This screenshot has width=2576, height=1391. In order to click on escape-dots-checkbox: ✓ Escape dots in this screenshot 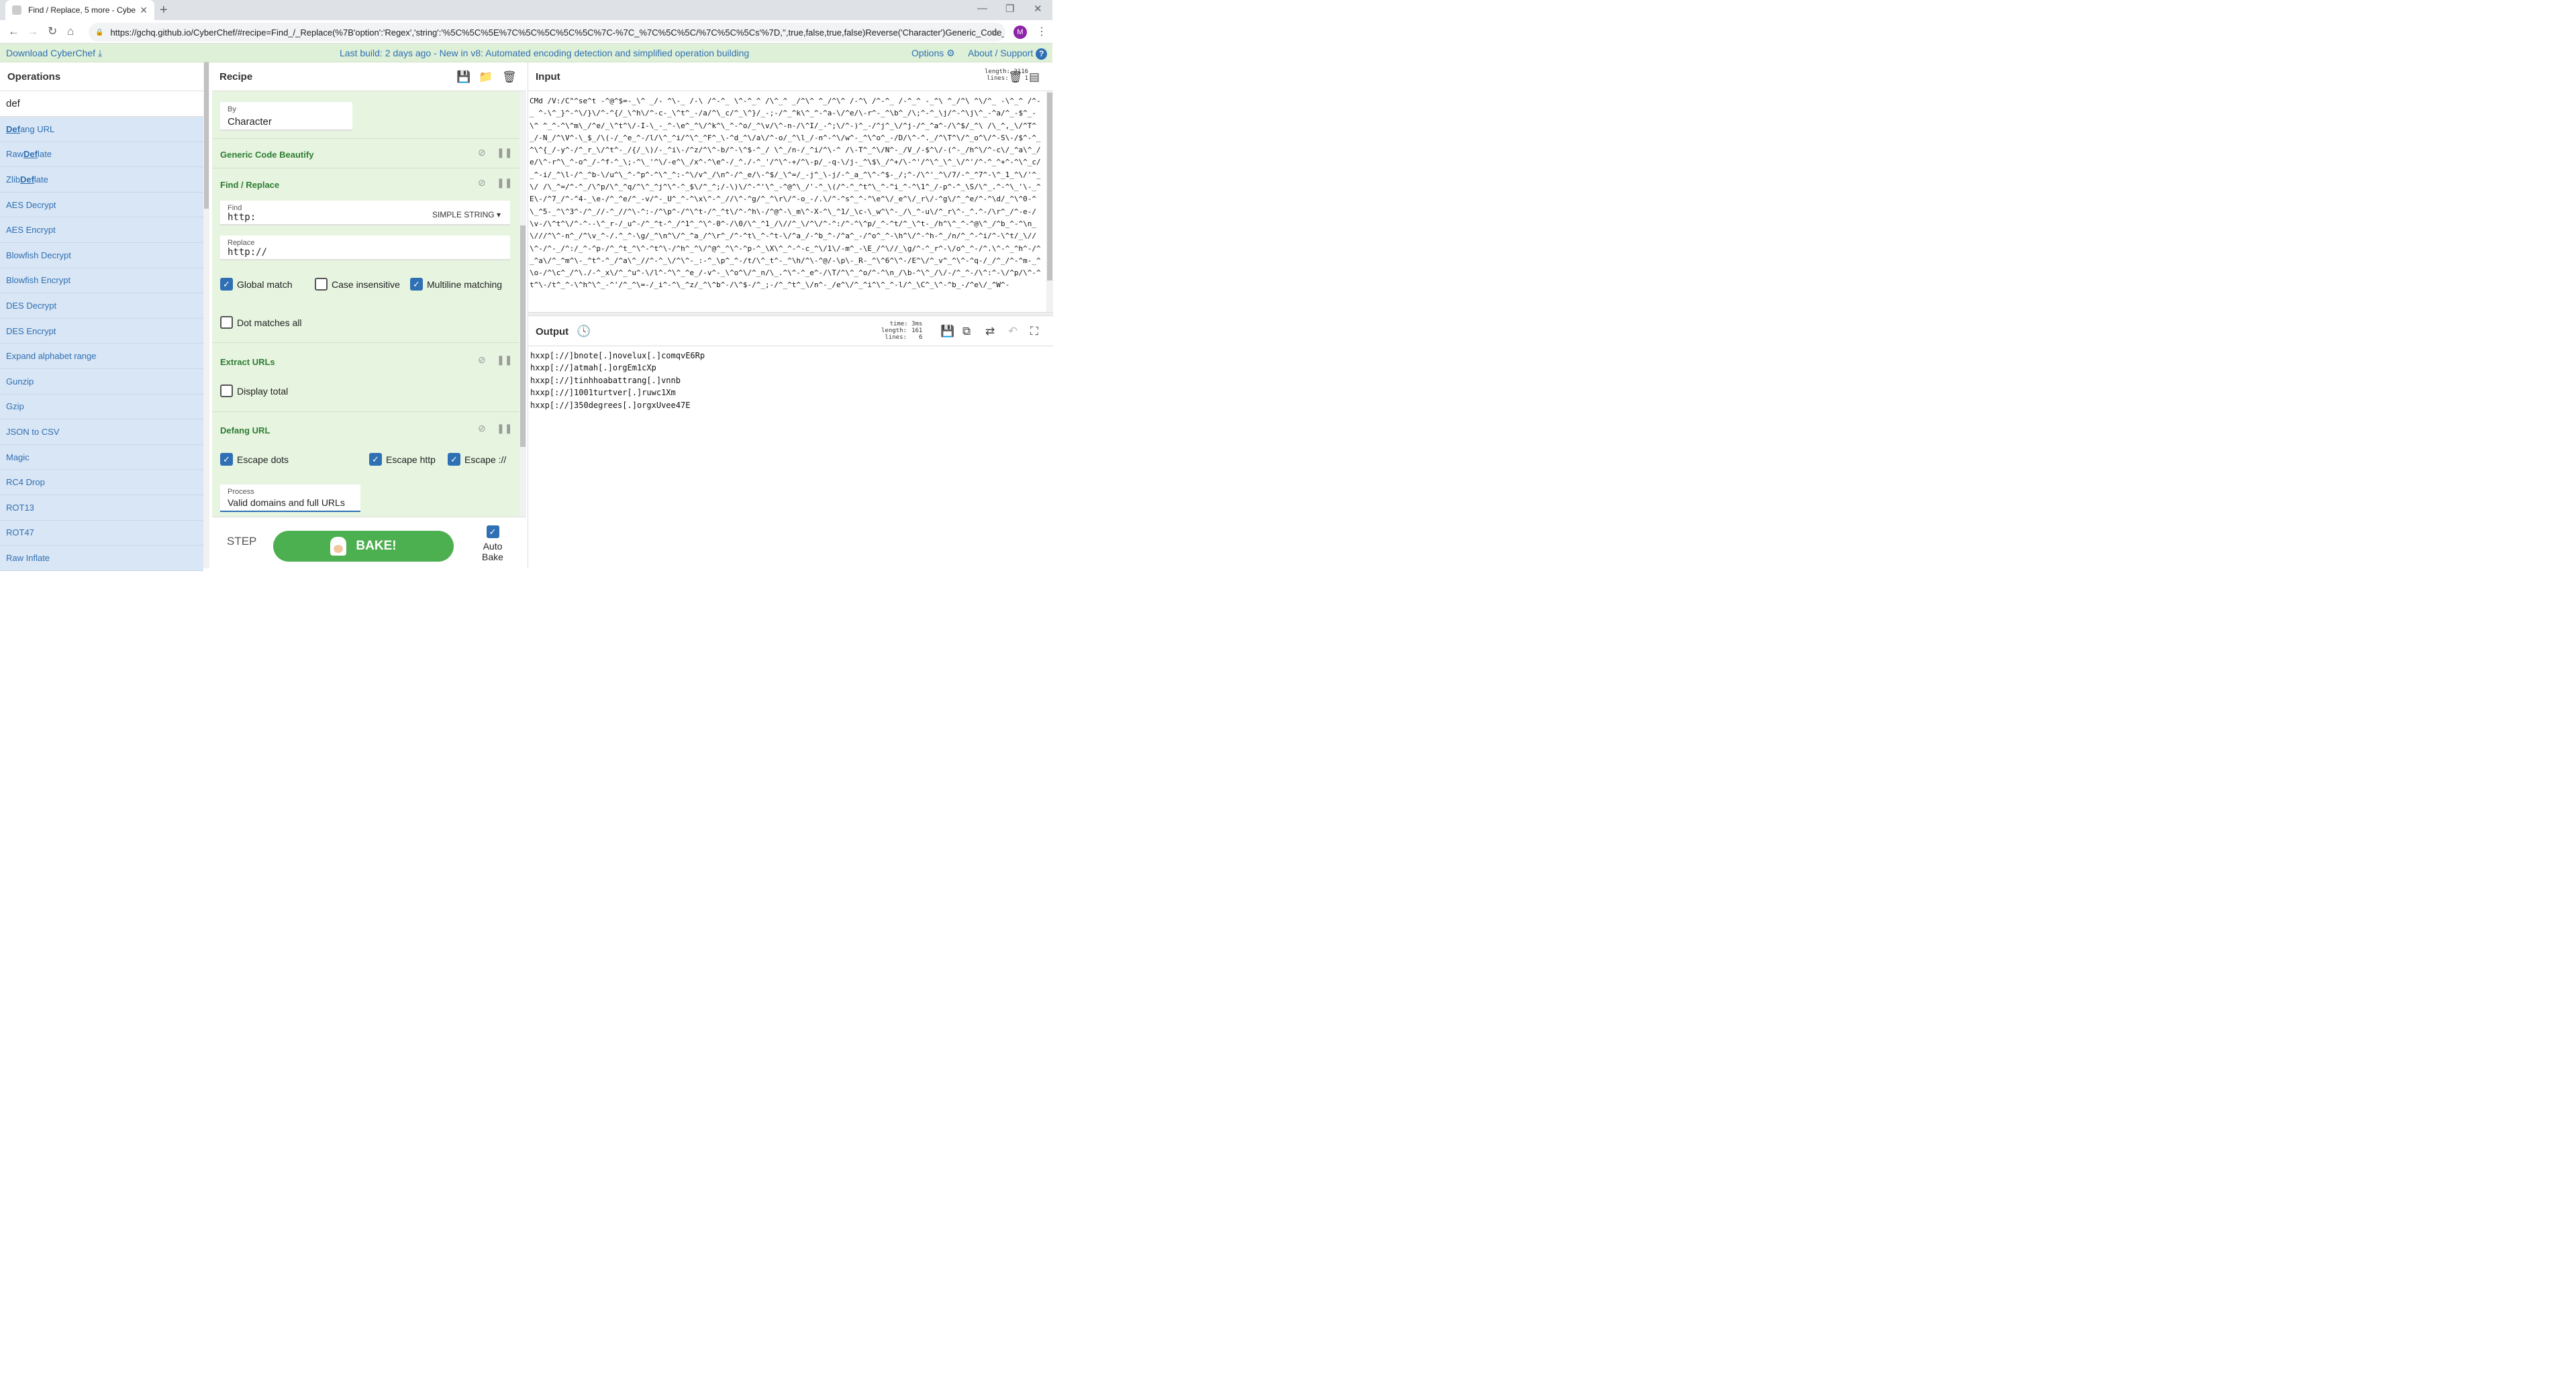, I will do `click(254, 459)`.